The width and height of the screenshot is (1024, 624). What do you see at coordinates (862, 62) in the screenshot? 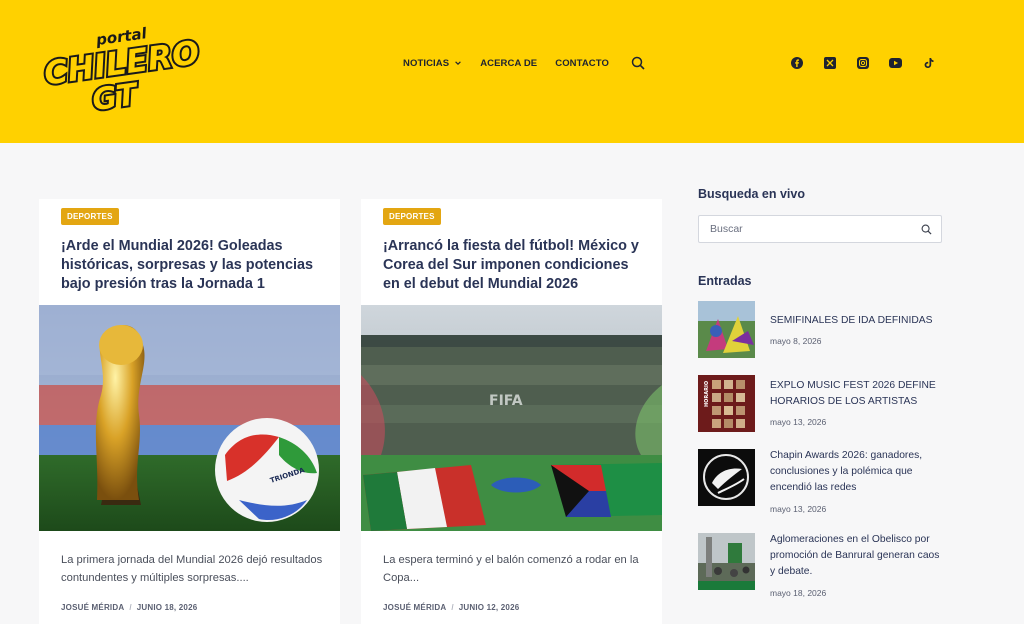
I see `instagram-icon` at bounding box center [862, 62].